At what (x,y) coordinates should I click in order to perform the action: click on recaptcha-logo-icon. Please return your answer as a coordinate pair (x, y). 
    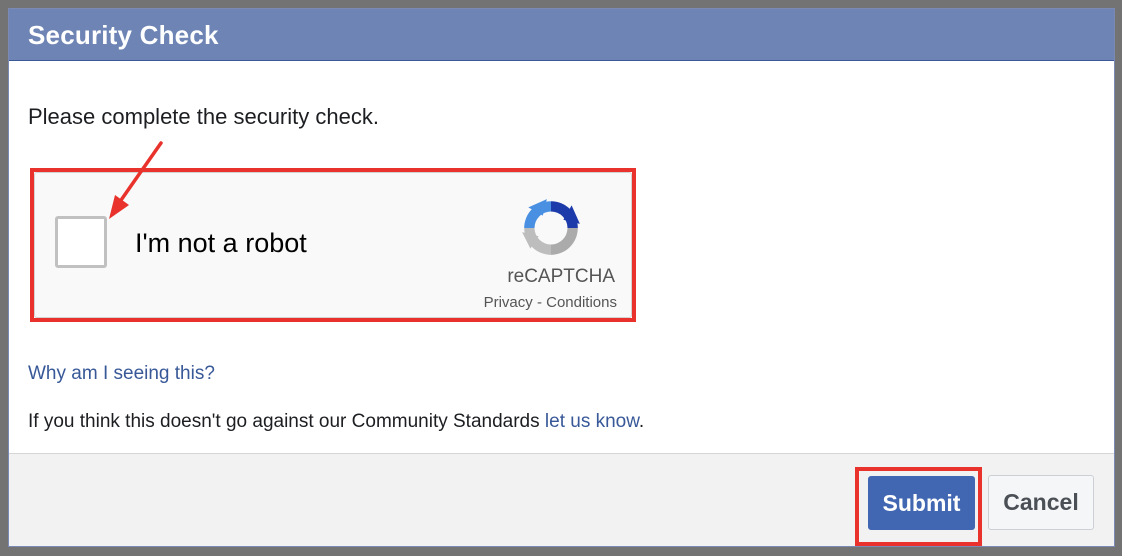
    Looking at the image, I should click on (551, 227).